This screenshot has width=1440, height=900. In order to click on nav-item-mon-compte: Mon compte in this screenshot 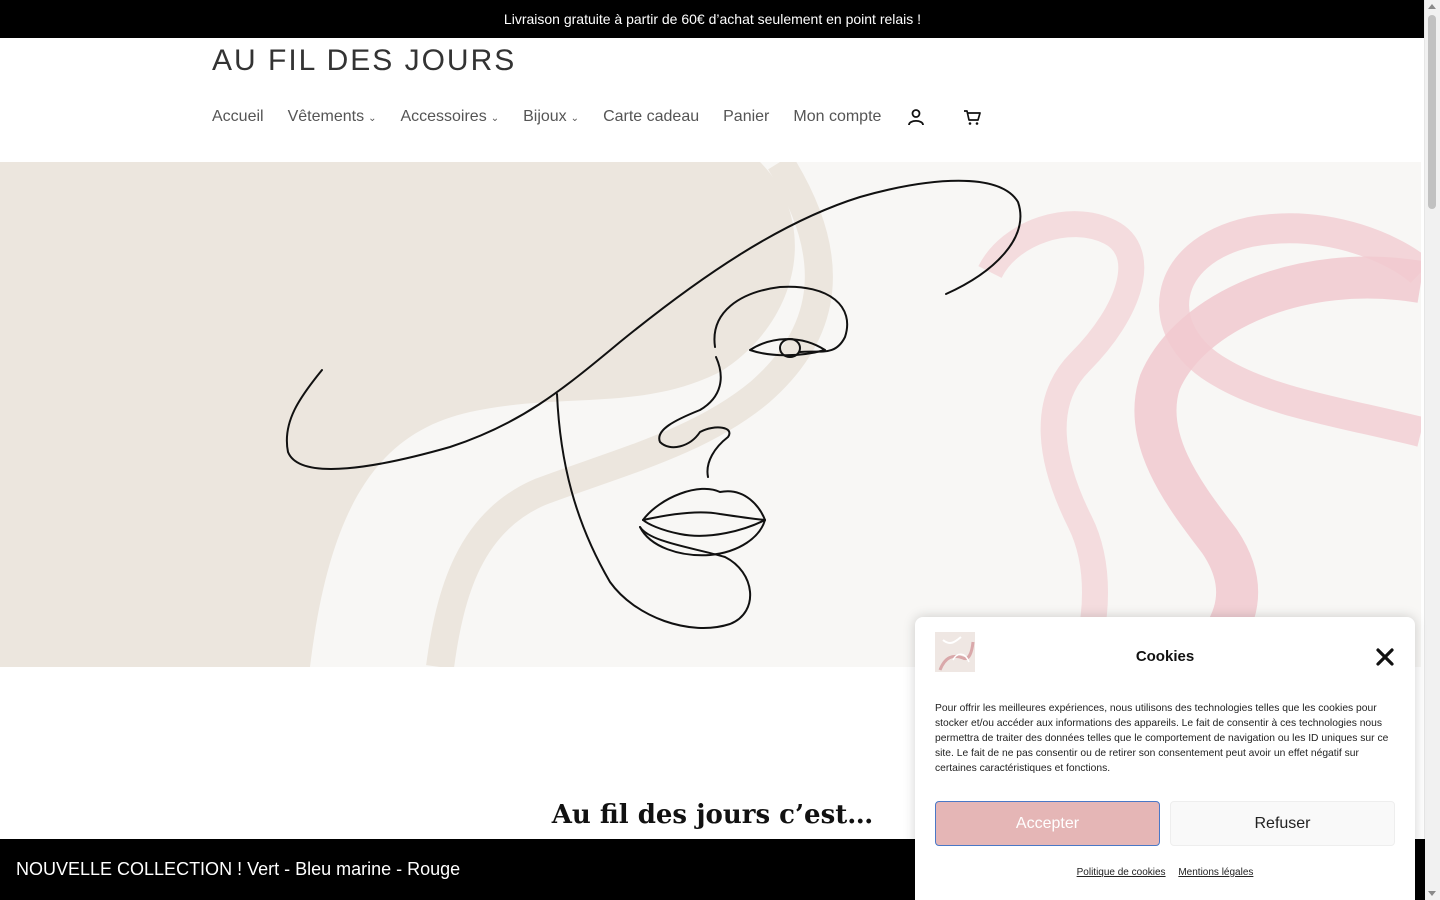, I will do `click(837, 117)`.